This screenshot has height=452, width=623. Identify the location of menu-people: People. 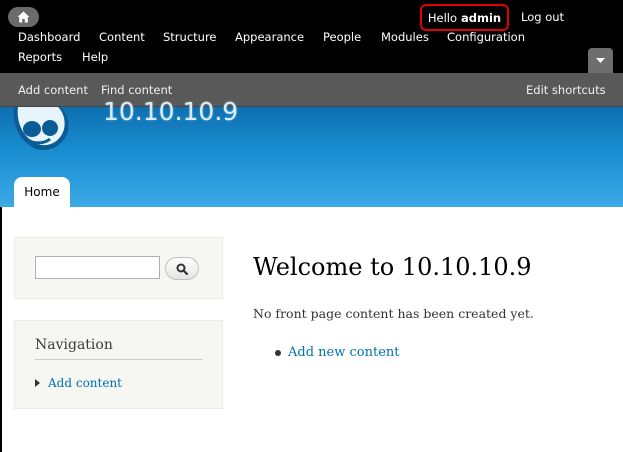
(342, 37).